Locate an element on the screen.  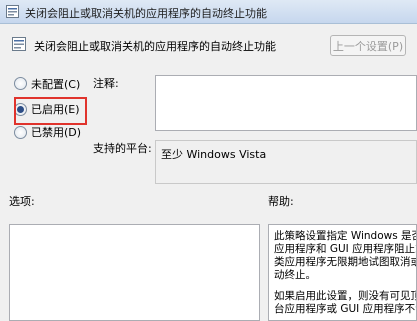
help-line: 此策略设置指定 Windows 是否 is located at coordinates (345, 236).